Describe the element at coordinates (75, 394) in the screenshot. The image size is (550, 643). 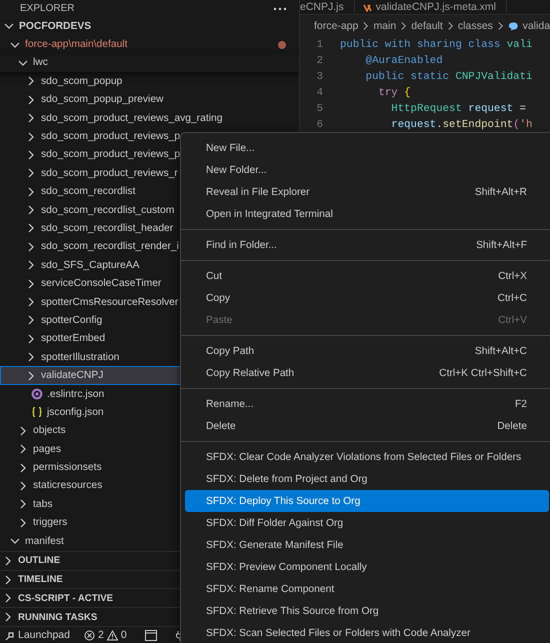
I see `tree-item-label: .eslintrc.json` at that location.